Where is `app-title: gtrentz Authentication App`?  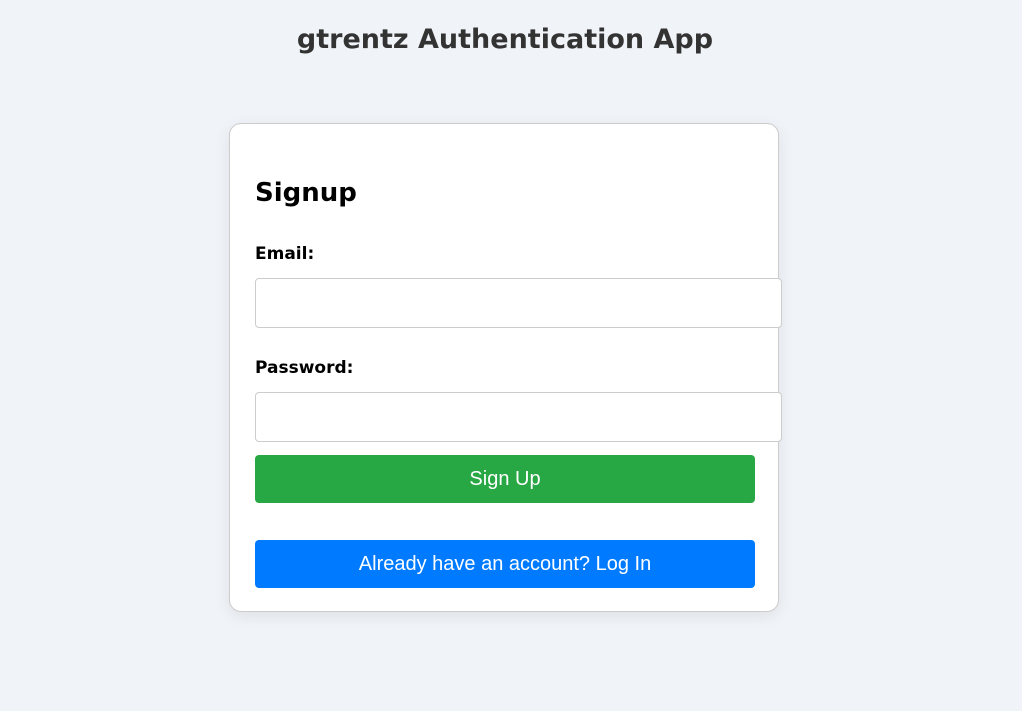
app-title: gtrentz Authentication App is located at coordinates (505, 39).